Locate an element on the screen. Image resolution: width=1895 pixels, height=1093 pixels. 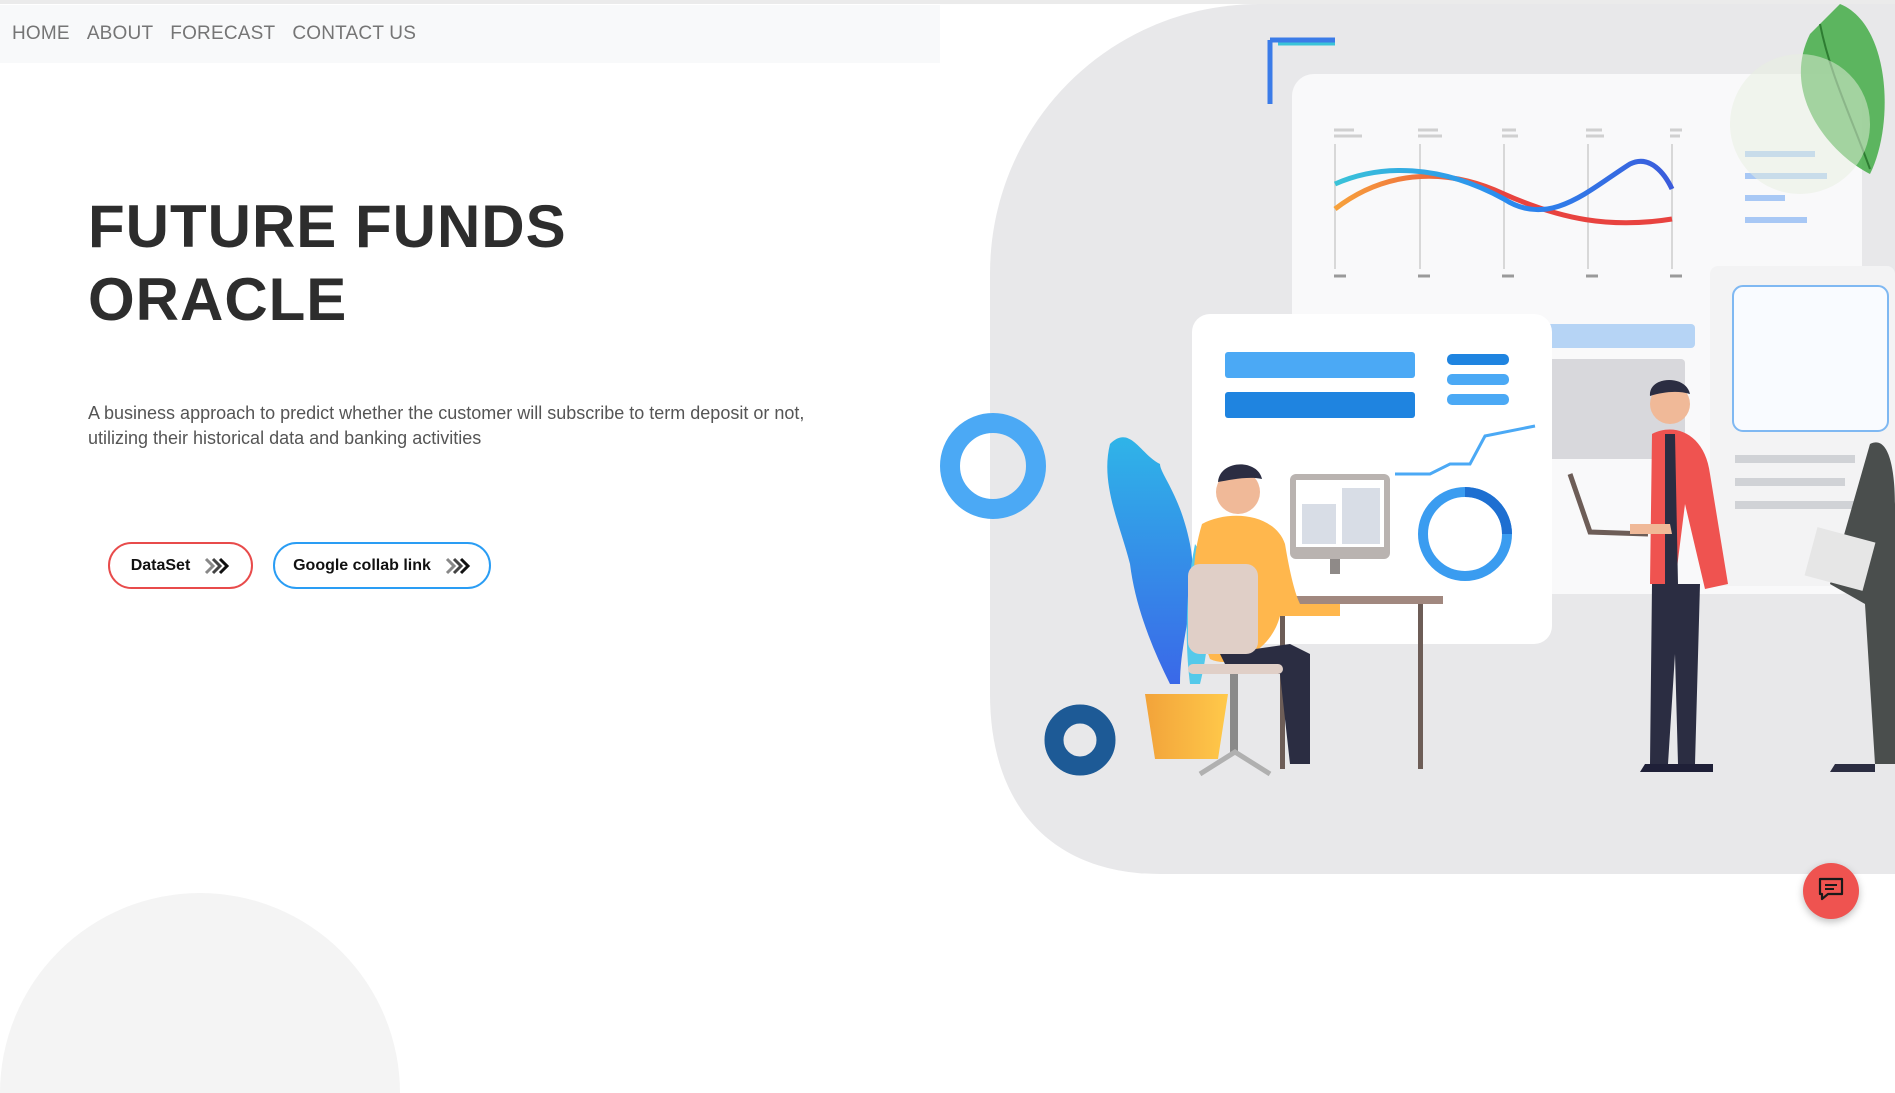
chat-bubble-icon is located at coordinates (1831, 891).